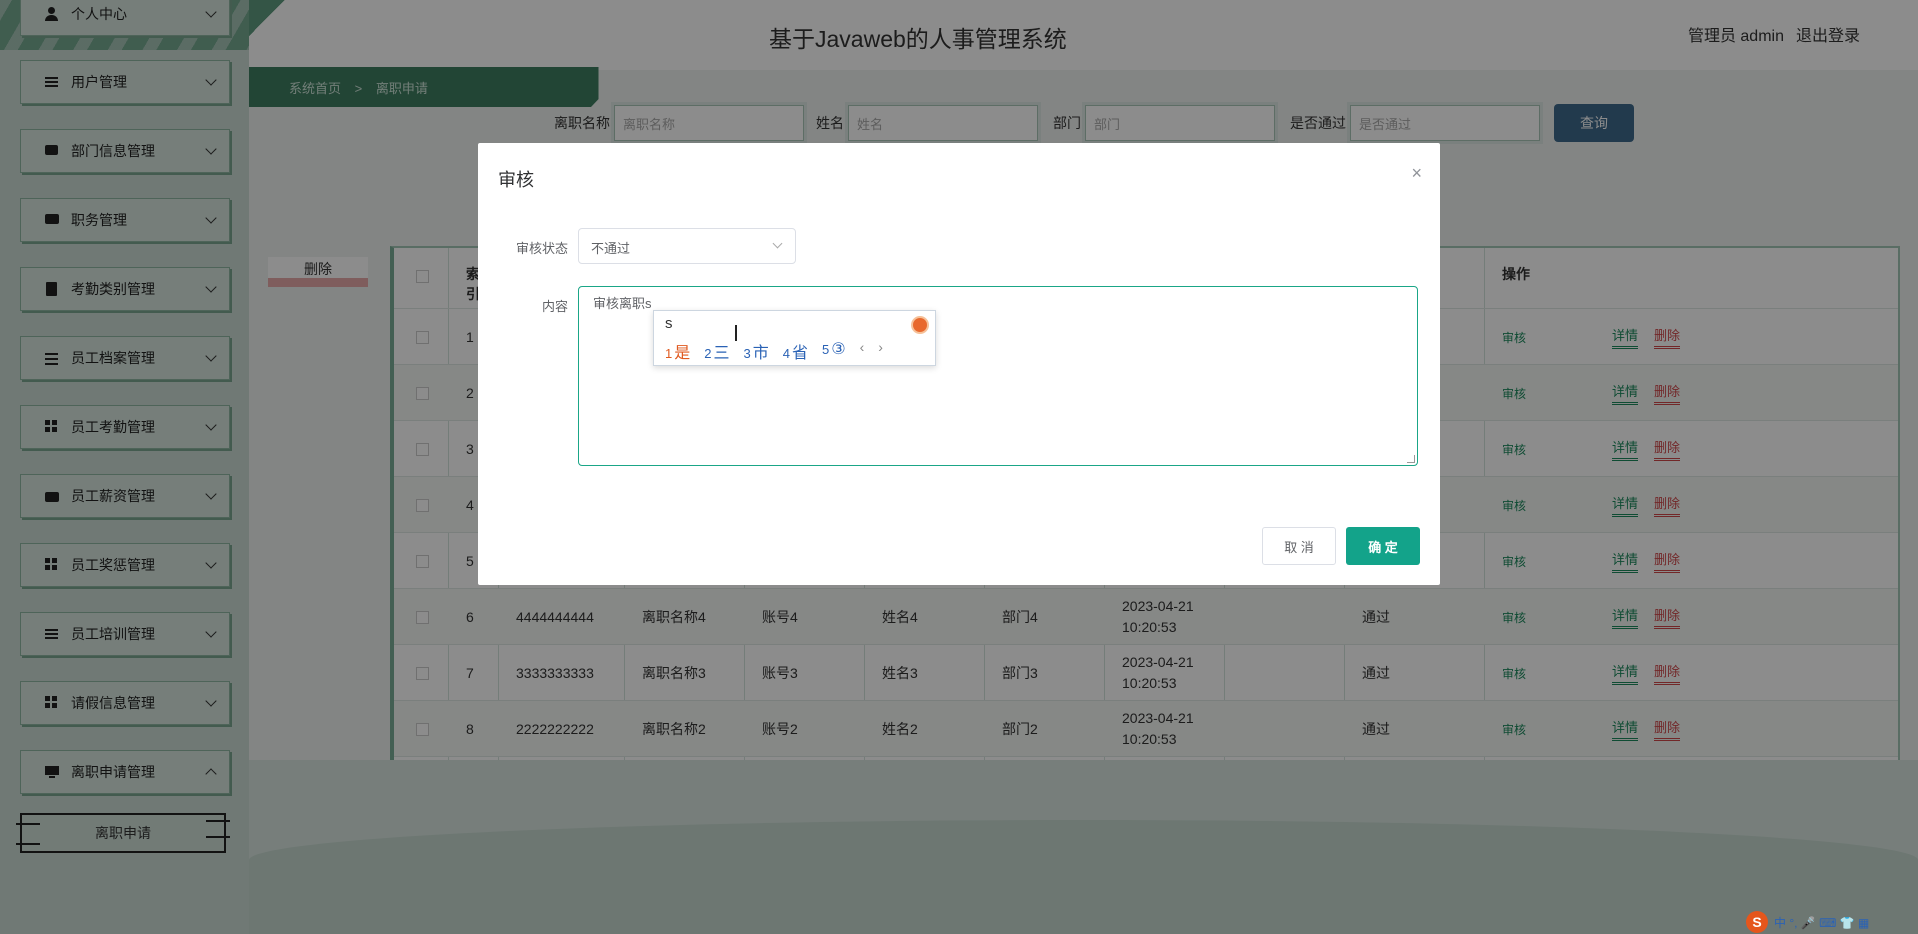 This screenshot has width=1918, height=934. I want to click on close-icon: ×, so click(1416, 173).